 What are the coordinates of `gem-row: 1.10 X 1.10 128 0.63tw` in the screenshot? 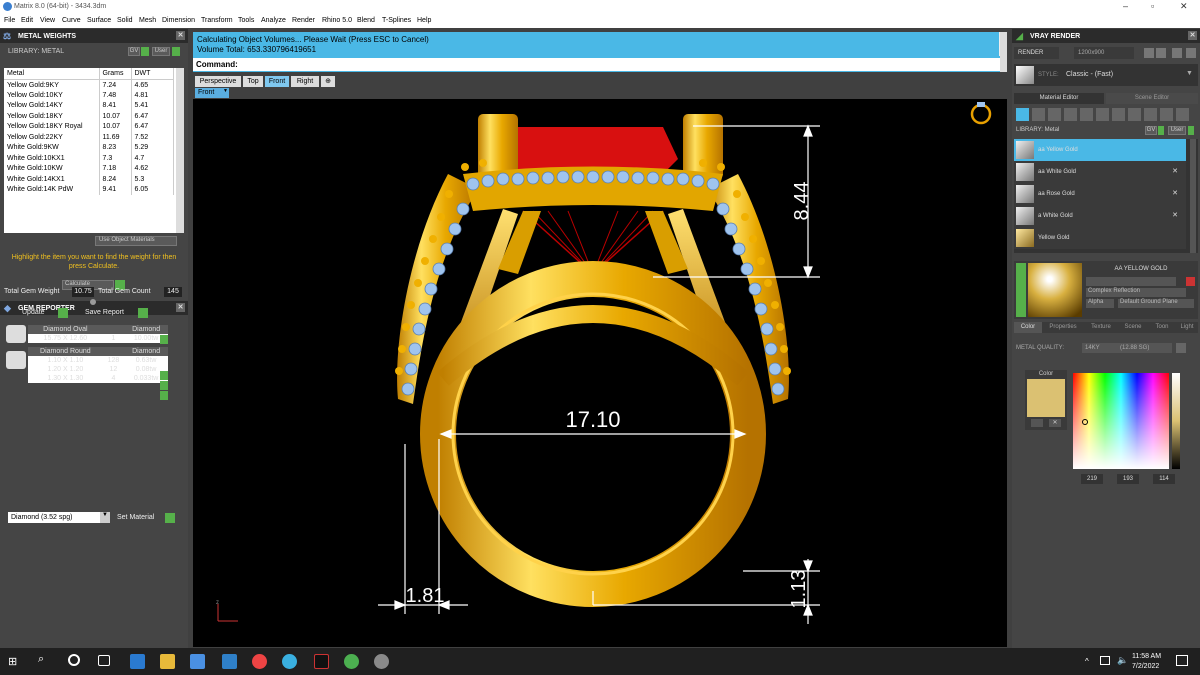 It's located at (98, 360).